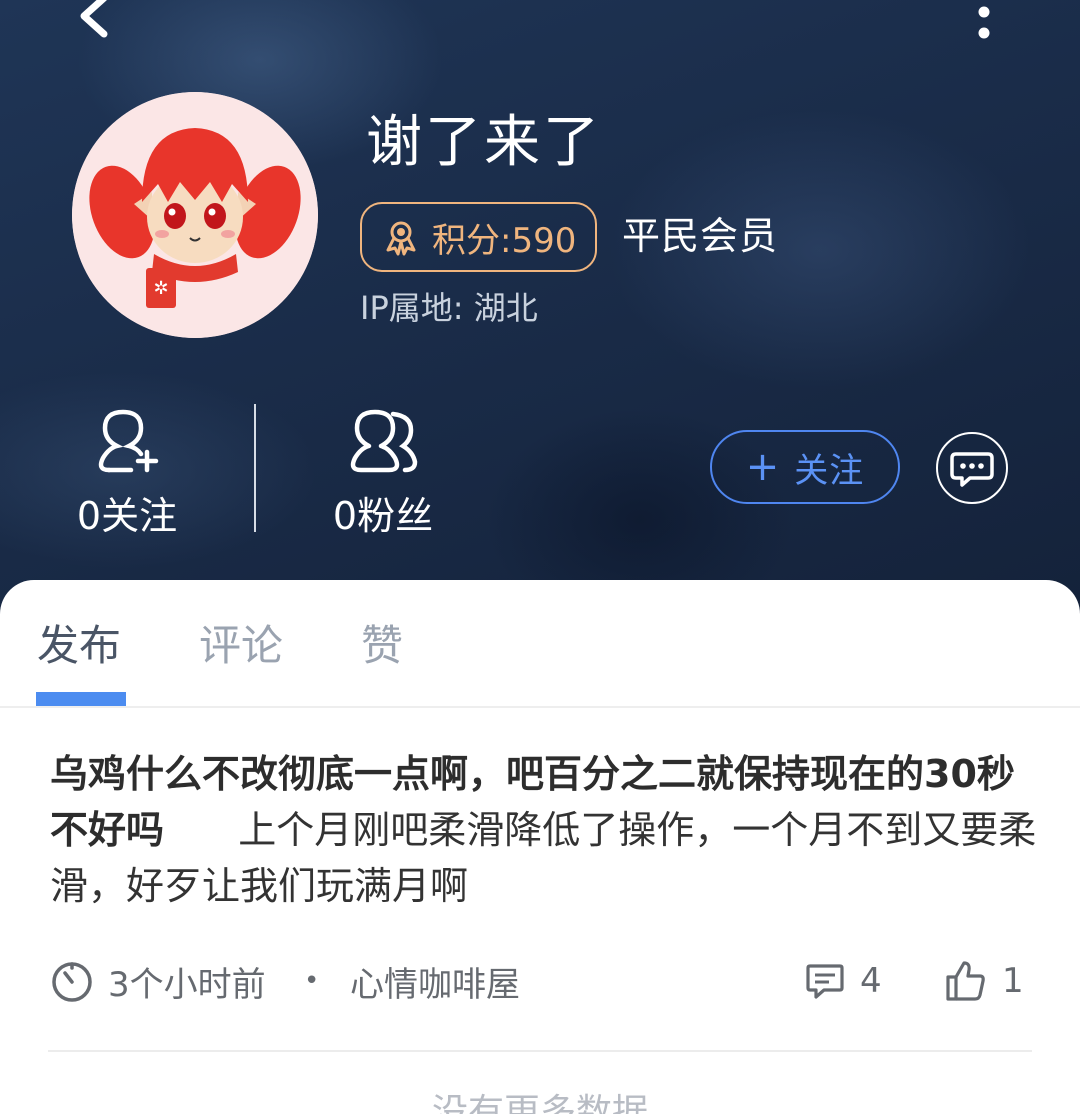  Describe the element at coordinates (504, 240) in the screenshot. I see `points-label: 积分:590` at that location.